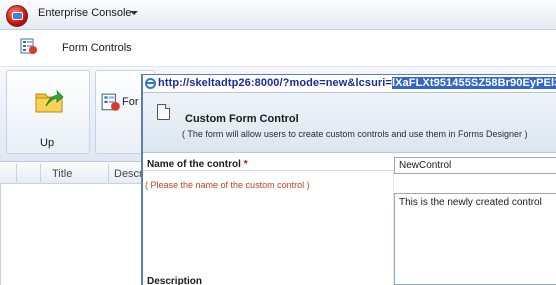 This screenshot has height=285, width=556. I want to click on document-icon, so click(163, 112).